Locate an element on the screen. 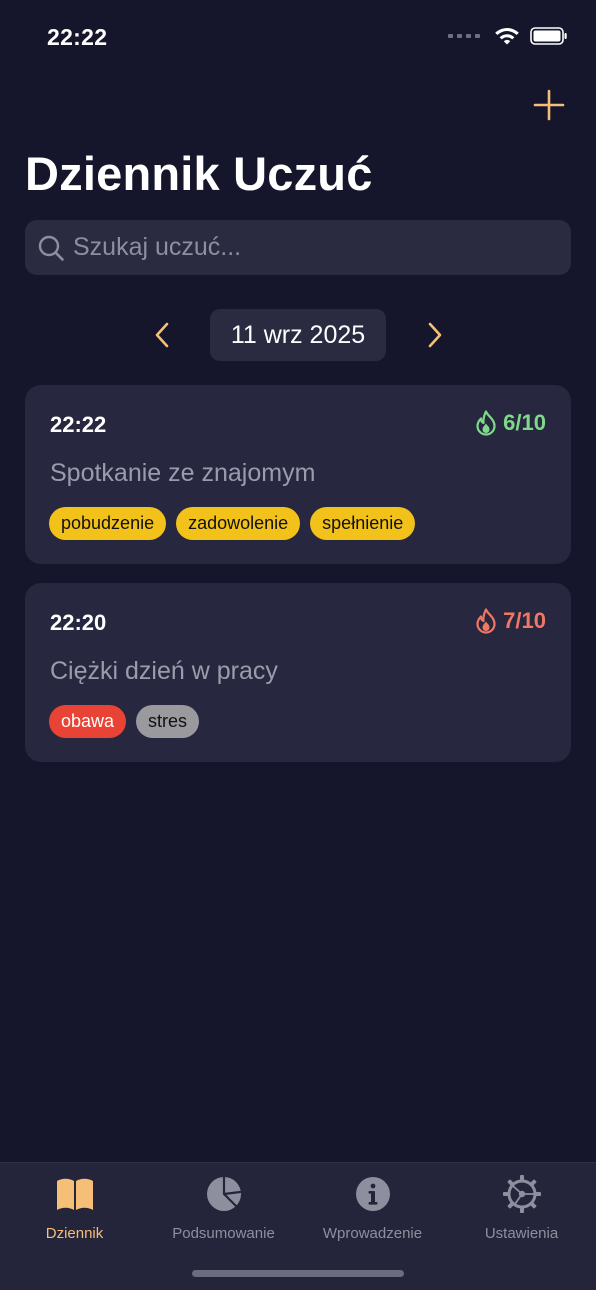 This screenshot has width=596, height=1290. tab-label: Ustawienia is located at coordinates (521, 1233).